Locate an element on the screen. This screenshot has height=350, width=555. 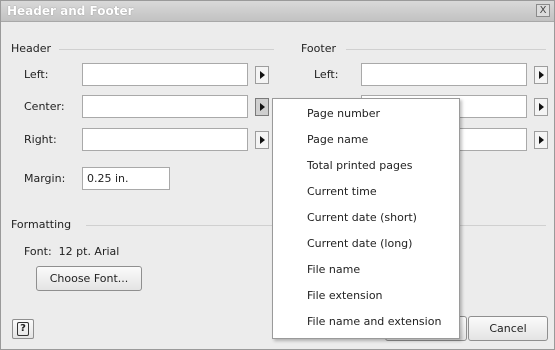
menu-item-current-date-long: Current date (long) is located at coordinates (359, 244).